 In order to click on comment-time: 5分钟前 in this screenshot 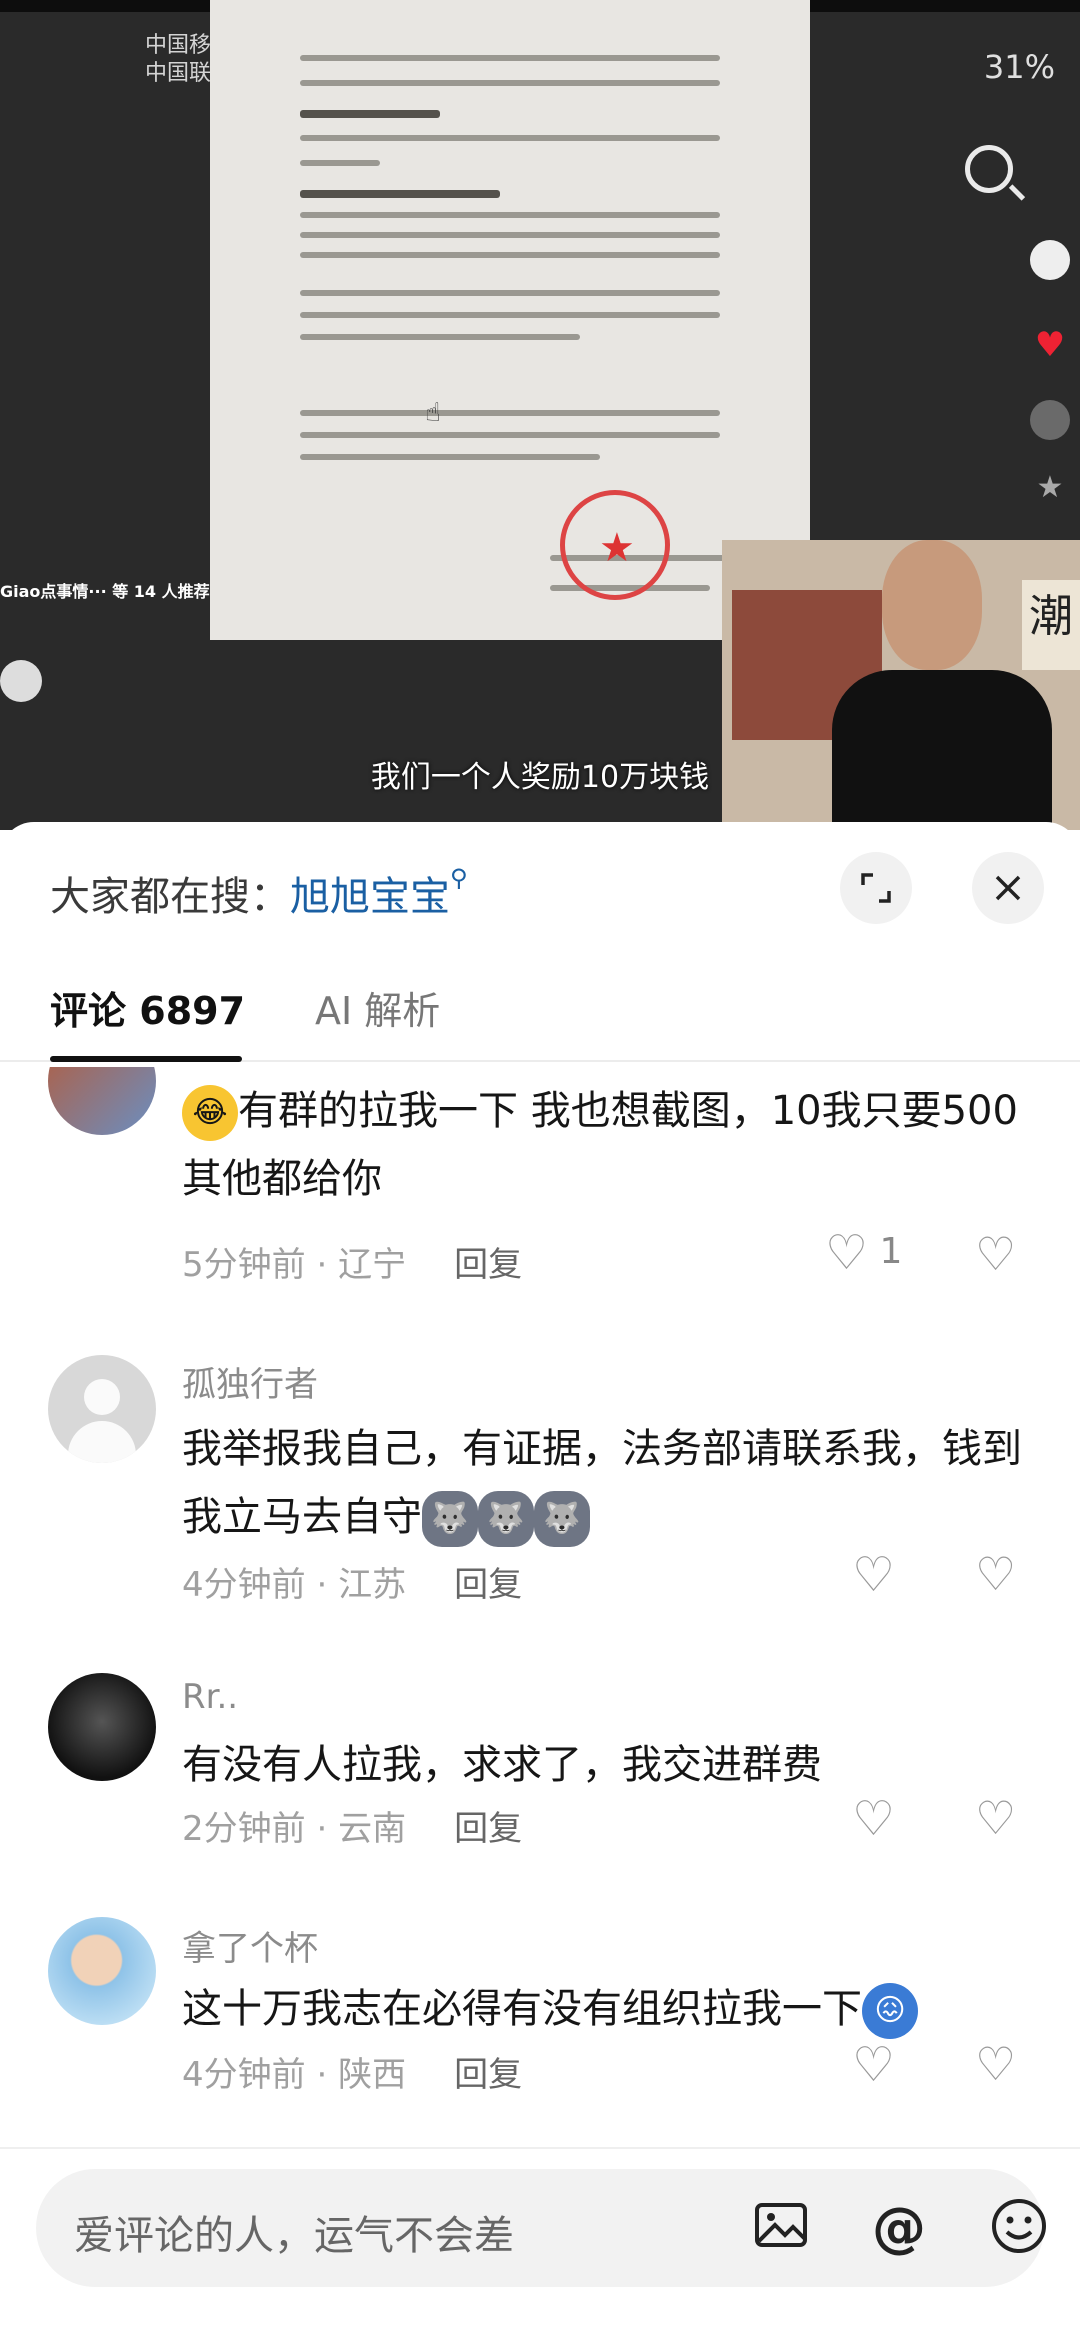, I will do `click(244, 1265)`.